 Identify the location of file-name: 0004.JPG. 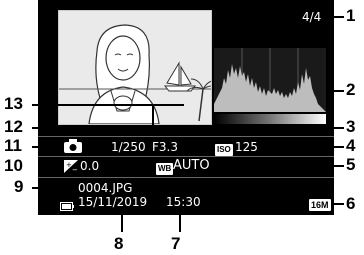
(105, 188).